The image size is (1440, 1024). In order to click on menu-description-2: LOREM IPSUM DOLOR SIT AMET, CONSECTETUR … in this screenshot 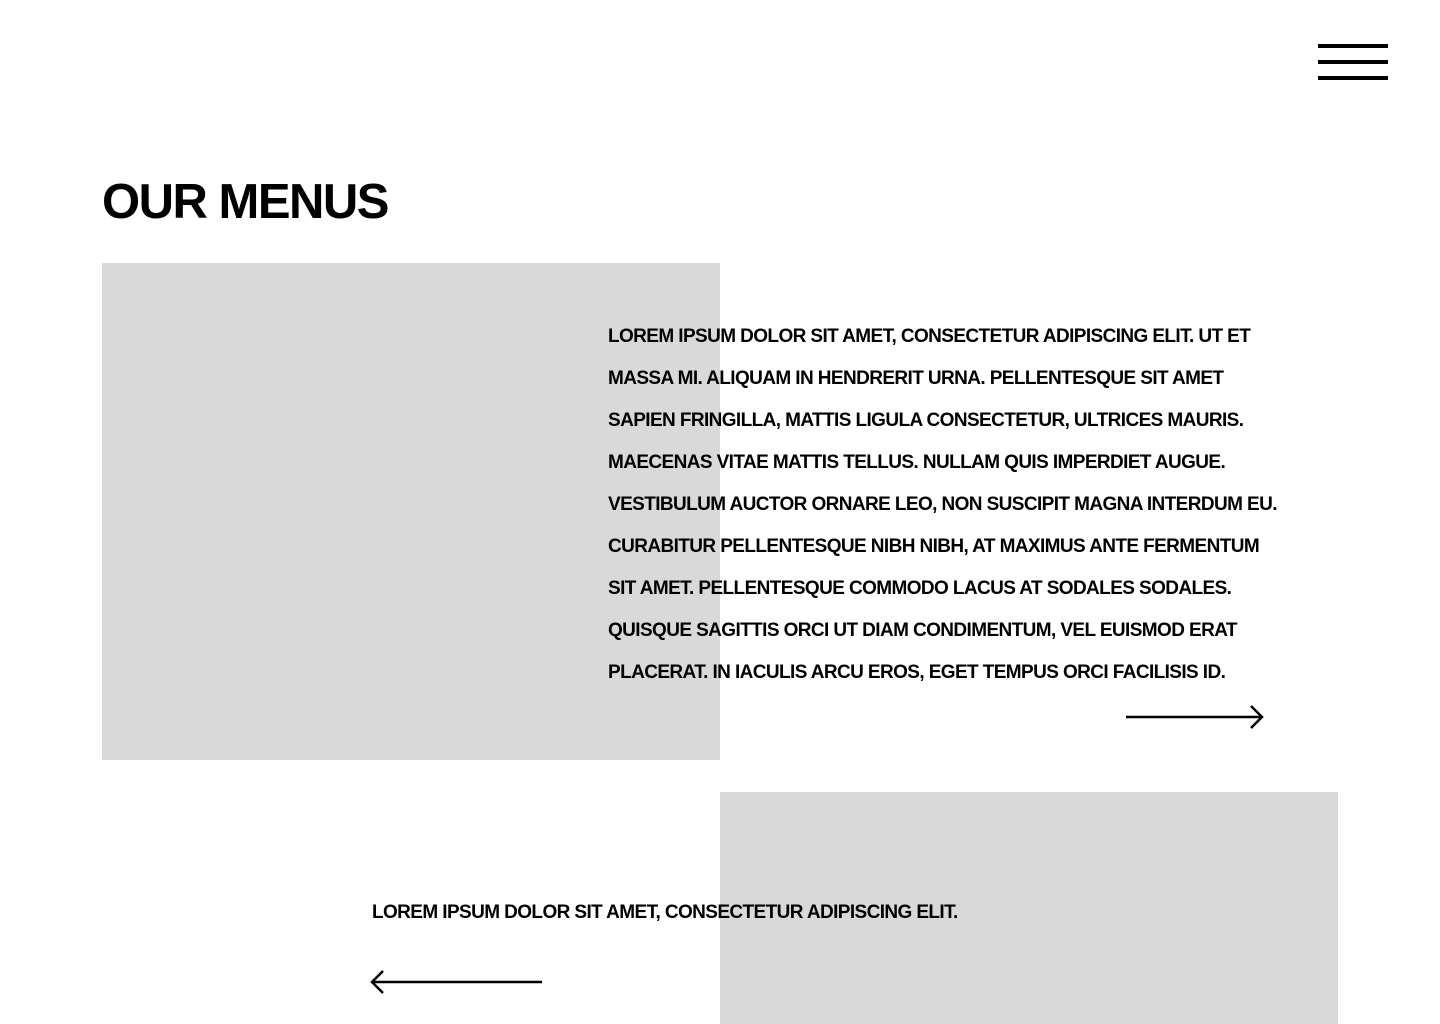, I will do `click(665, 912)`.